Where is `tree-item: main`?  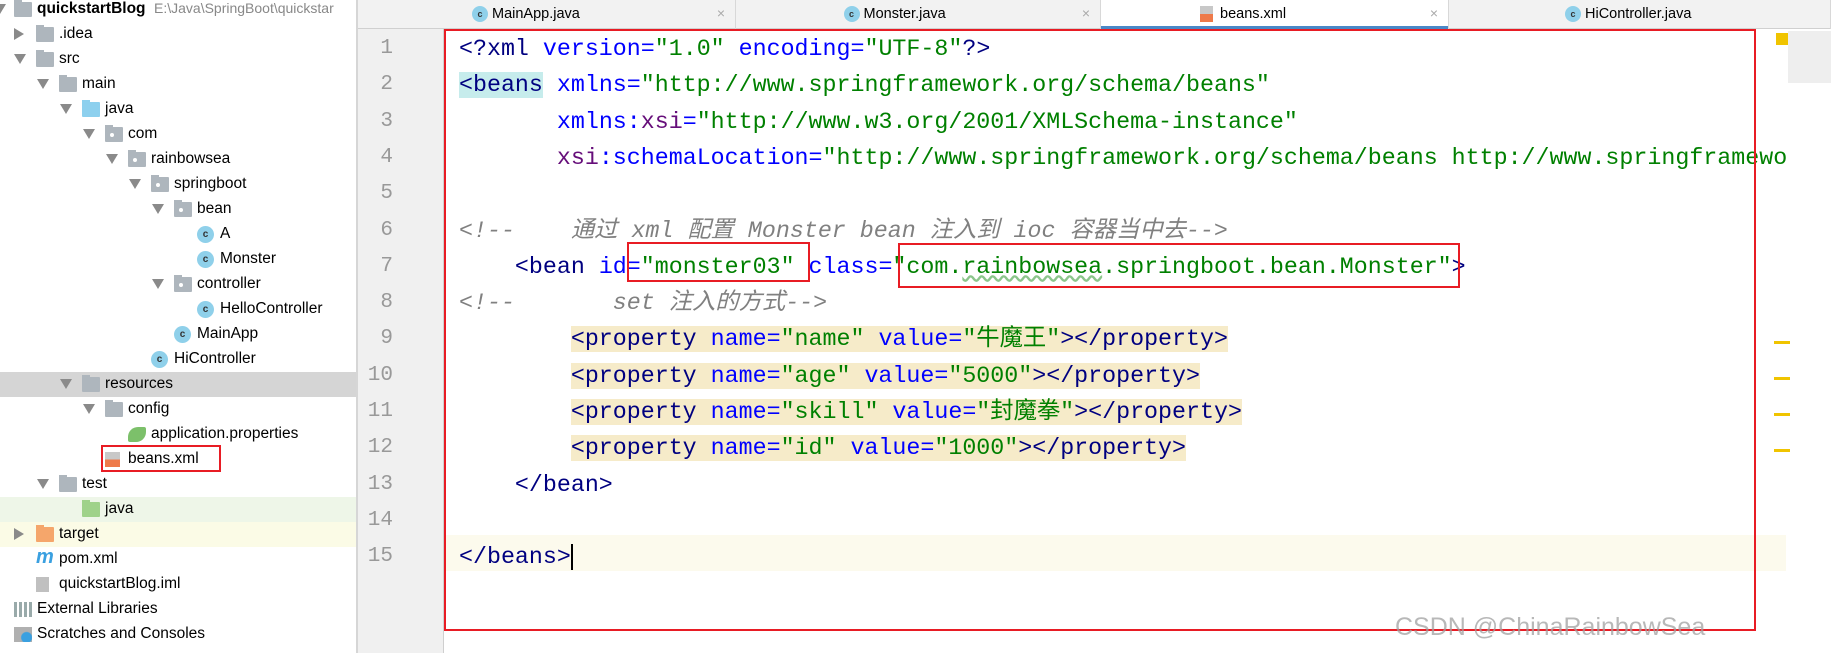
tree-item: main is located at coordinates (178, 84).